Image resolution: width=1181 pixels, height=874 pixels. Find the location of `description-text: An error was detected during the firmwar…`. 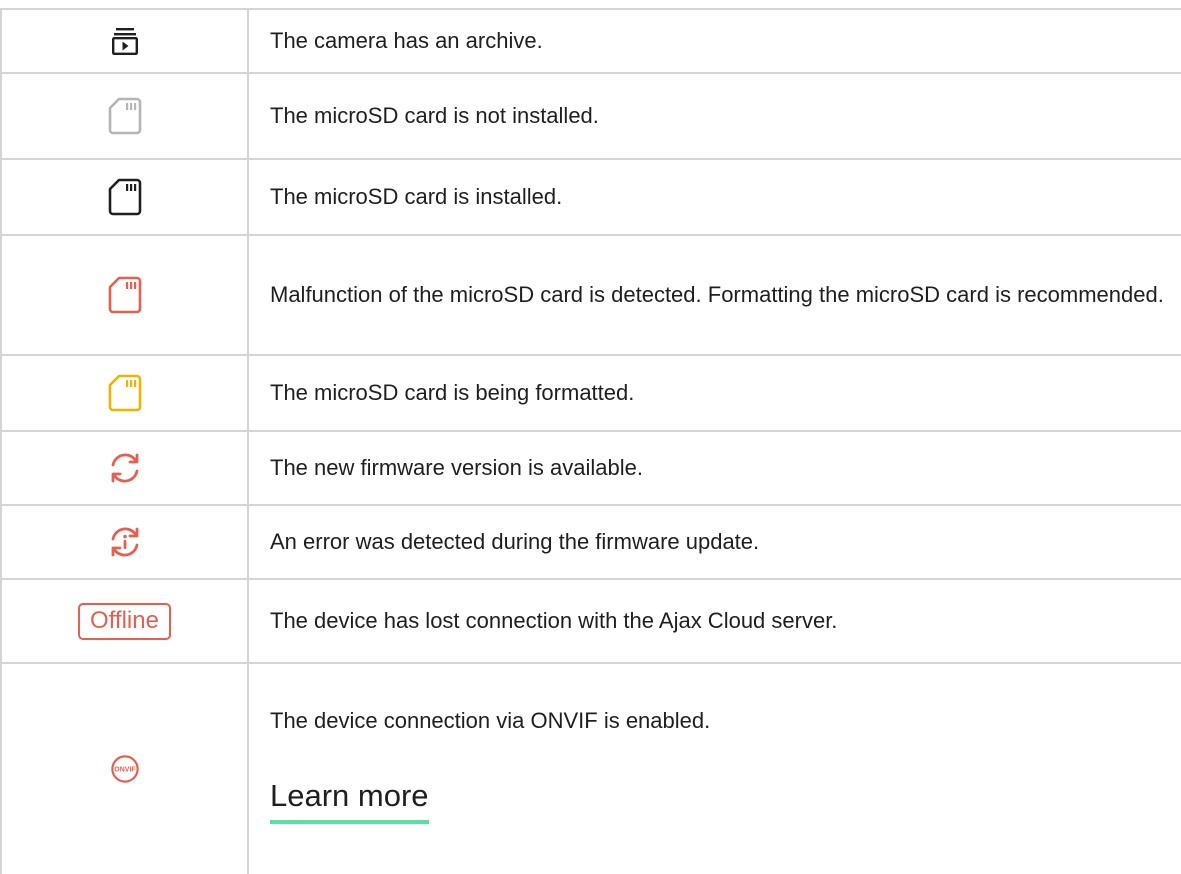

description-text: An error was detected during the firmwar… is located at coordinates (515, 541).